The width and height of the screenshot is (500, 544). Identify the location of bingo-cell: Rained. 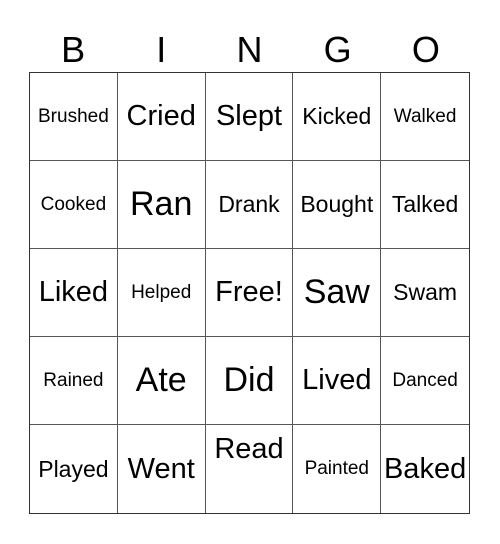
(74, 381).